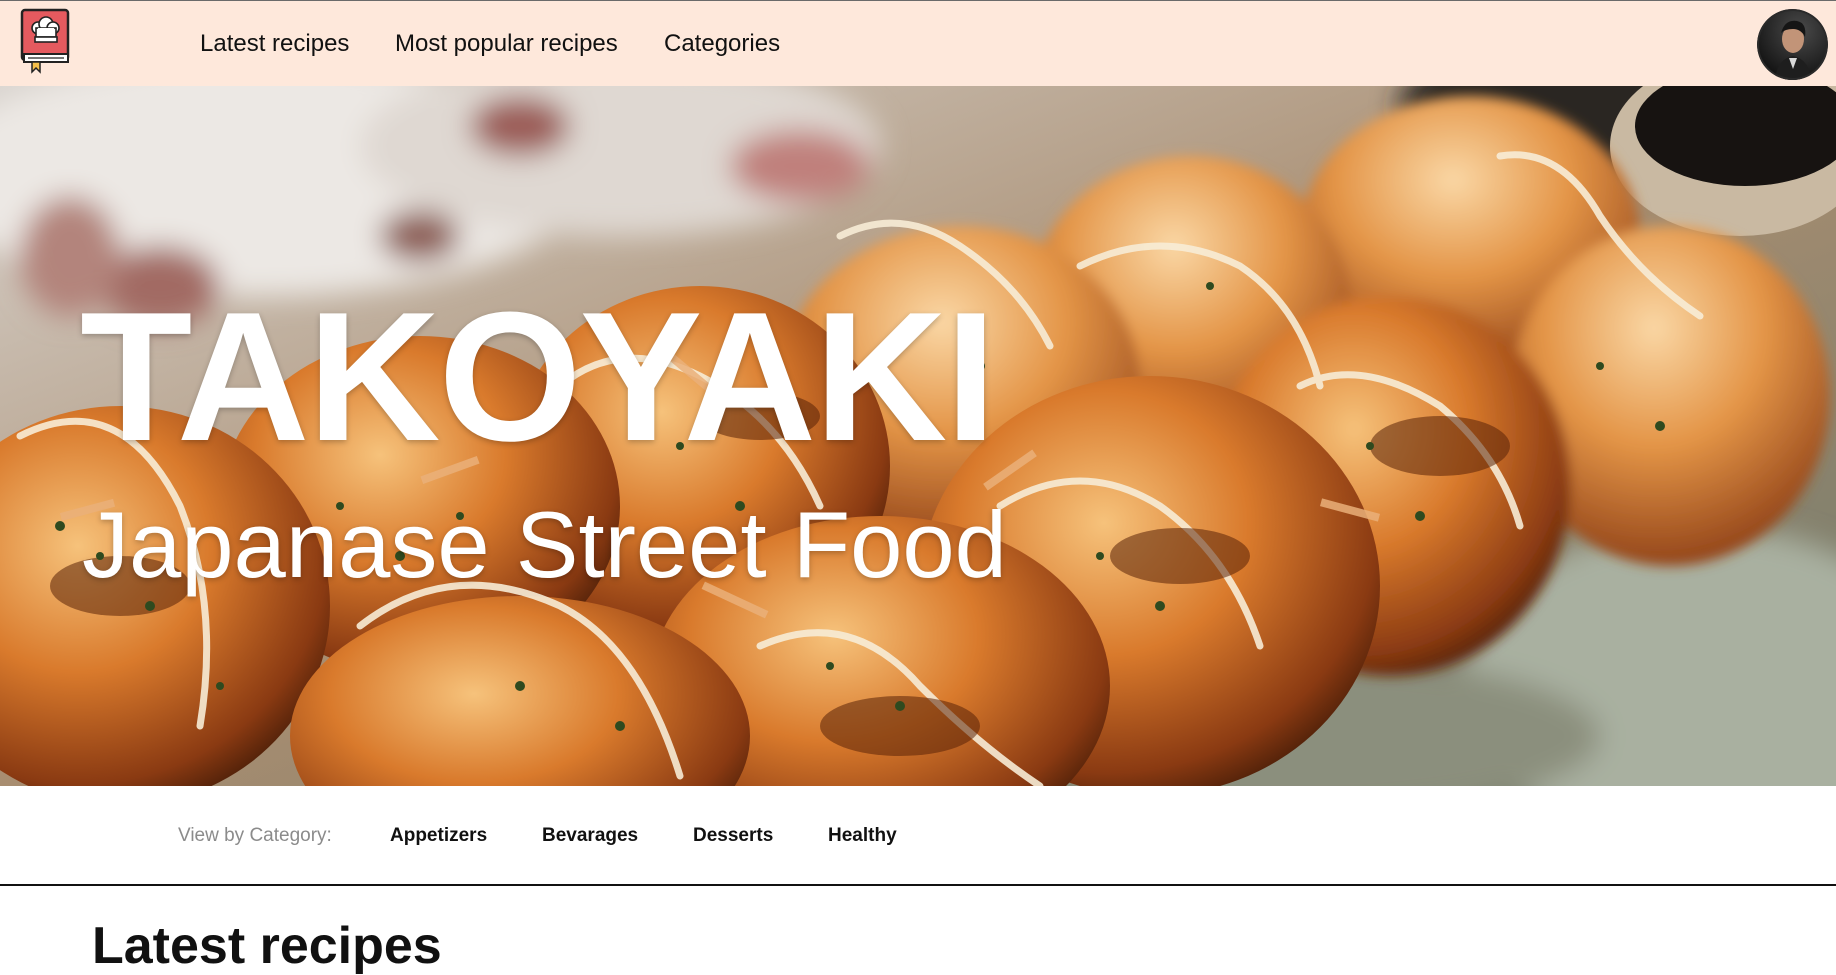  I want to click on latest-recipes-heading: Latest recipes, so click(267, 946).